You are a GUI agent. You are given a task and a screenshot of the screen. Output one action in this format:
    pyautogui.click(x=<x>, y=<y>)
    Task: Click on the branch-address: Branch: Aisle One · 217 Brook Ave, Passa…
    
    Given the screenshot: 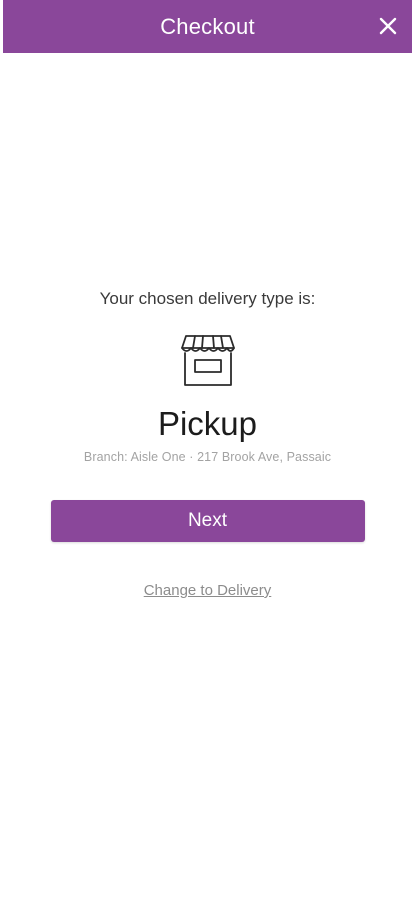 What is the action you would take?
    pyautogui.click(x=207, y=457)
    